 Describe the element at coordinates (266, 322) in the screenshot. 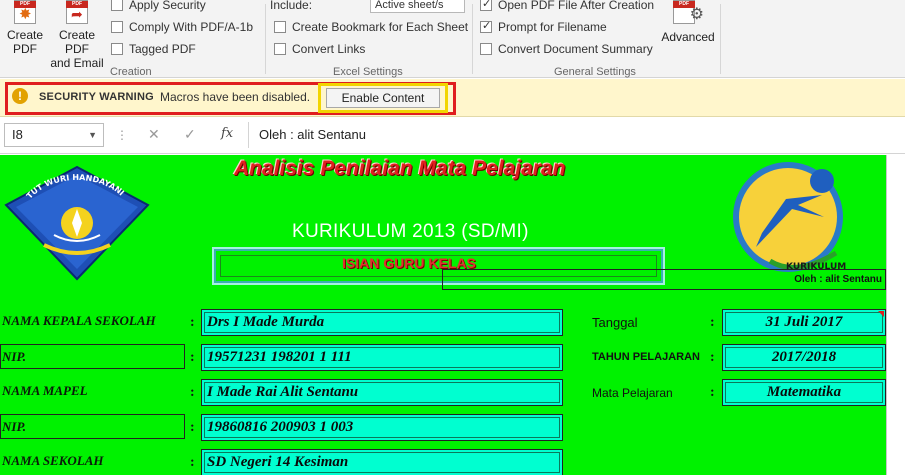

I see `value-text: Drs I Made Murda` at that location.